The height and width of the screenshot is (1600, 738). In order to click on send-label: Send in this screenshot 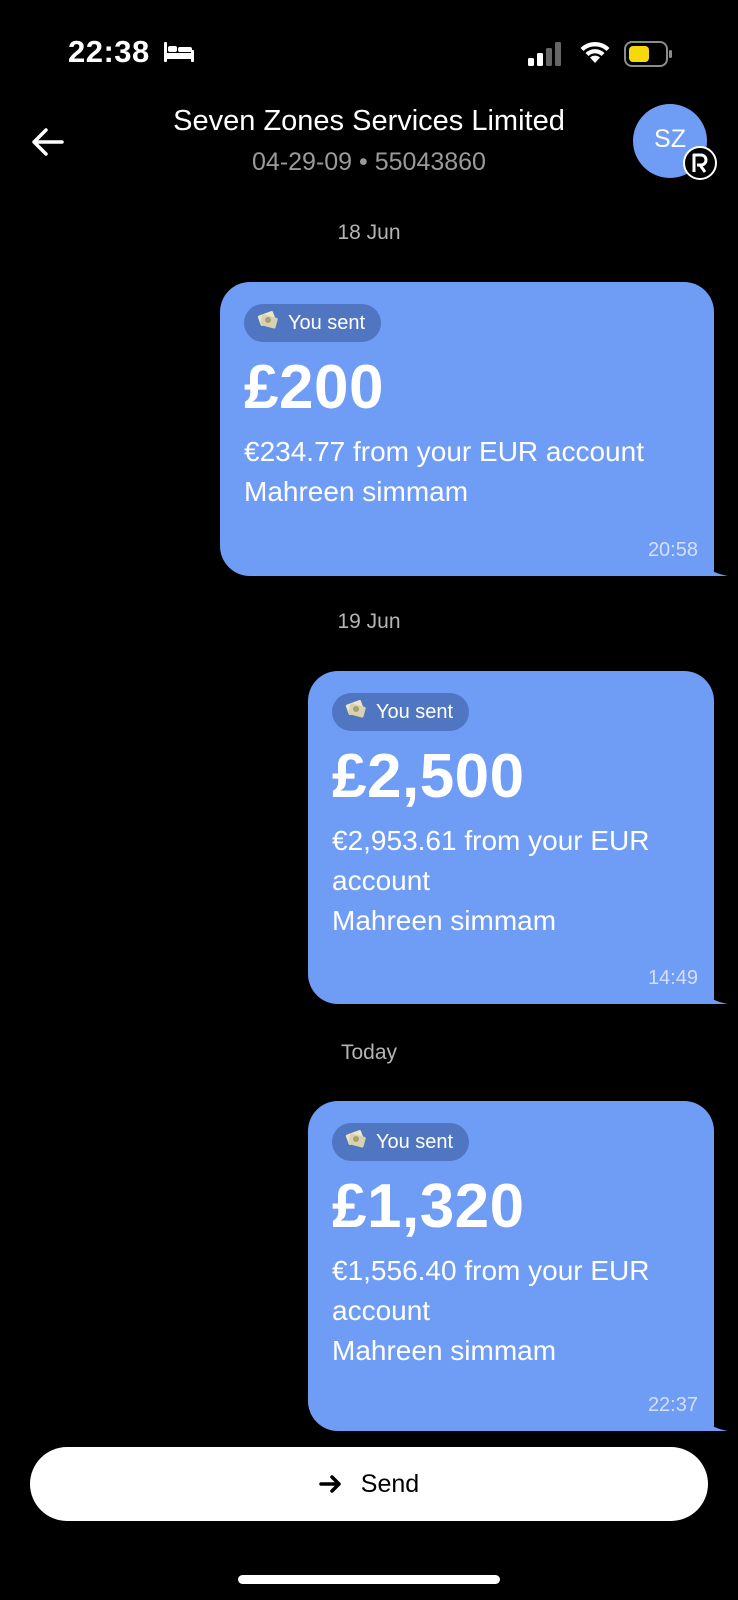, I will do `click(390, 1483)`.